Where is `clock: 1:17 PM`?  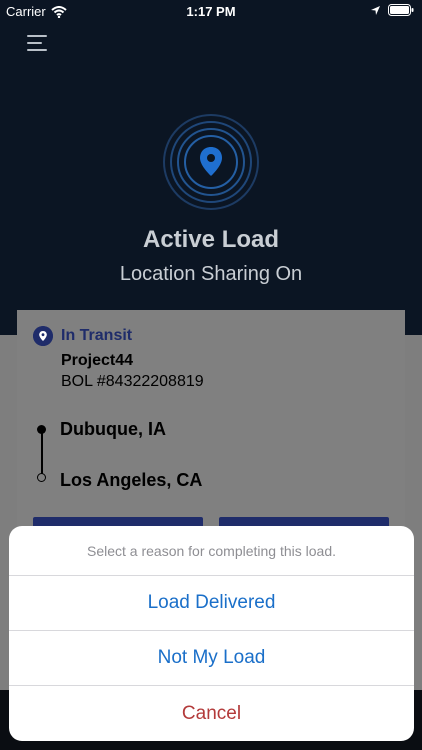 clock: 1:17 PM is located at coordinates (211, 11).